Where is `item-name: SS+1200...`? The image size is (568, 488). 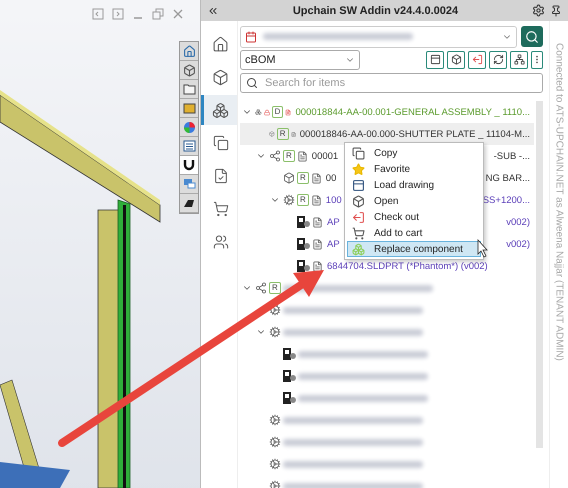
item-name: SS+1200... is located at coordinates (506, 200).